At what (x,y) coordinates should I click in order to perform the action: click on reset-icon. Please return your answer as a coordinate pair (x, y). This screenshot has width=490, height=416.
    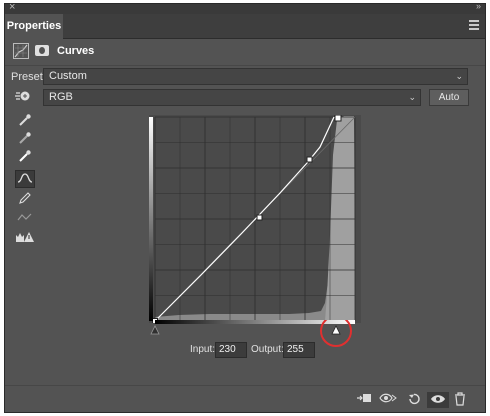
    Looking at the image, I should click on (414, 400).